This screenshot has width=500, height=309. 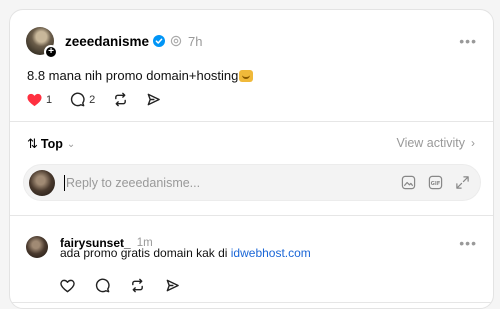 I want to click on reply-button: 2, so click(x=82, y=99).